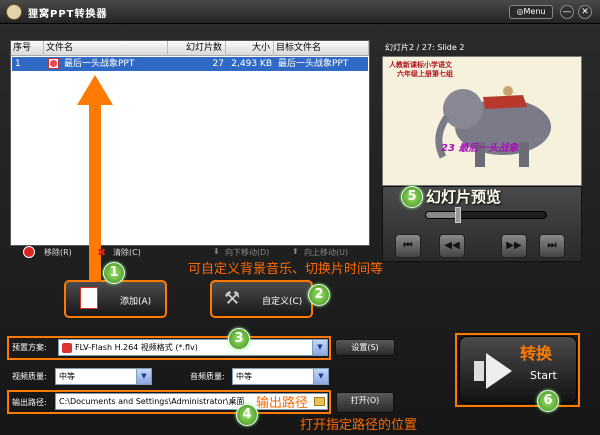 Image resolution: width=600 pixels, height=435 pixels. What do you see at coordinates (552, 246) in the screenshot?
I see `last-slide-button: ⏭` at bounding box center [552, 246].